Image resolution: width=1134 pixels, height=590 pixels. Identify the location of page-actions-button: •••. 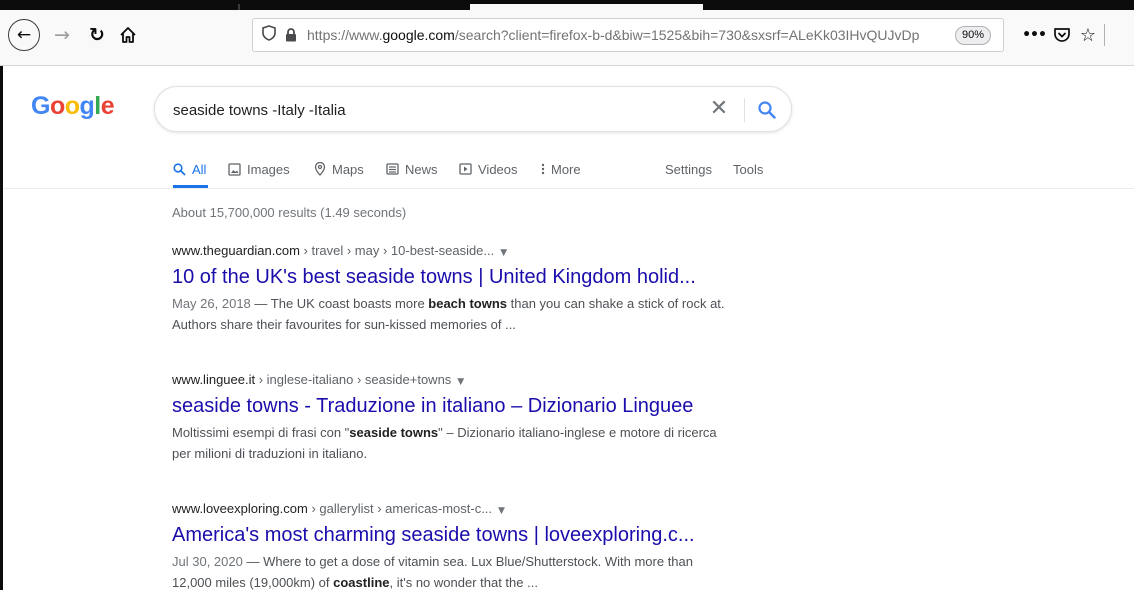
(1034, 35).